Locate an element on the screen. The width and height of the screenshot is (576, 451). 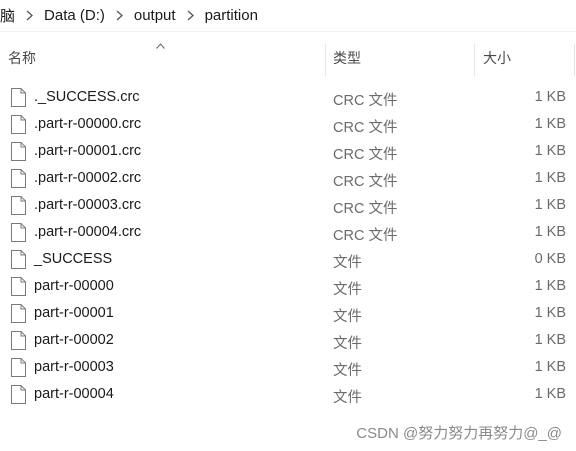
file-name: .part-r-00000.crc is located at coordinates (88, 124).